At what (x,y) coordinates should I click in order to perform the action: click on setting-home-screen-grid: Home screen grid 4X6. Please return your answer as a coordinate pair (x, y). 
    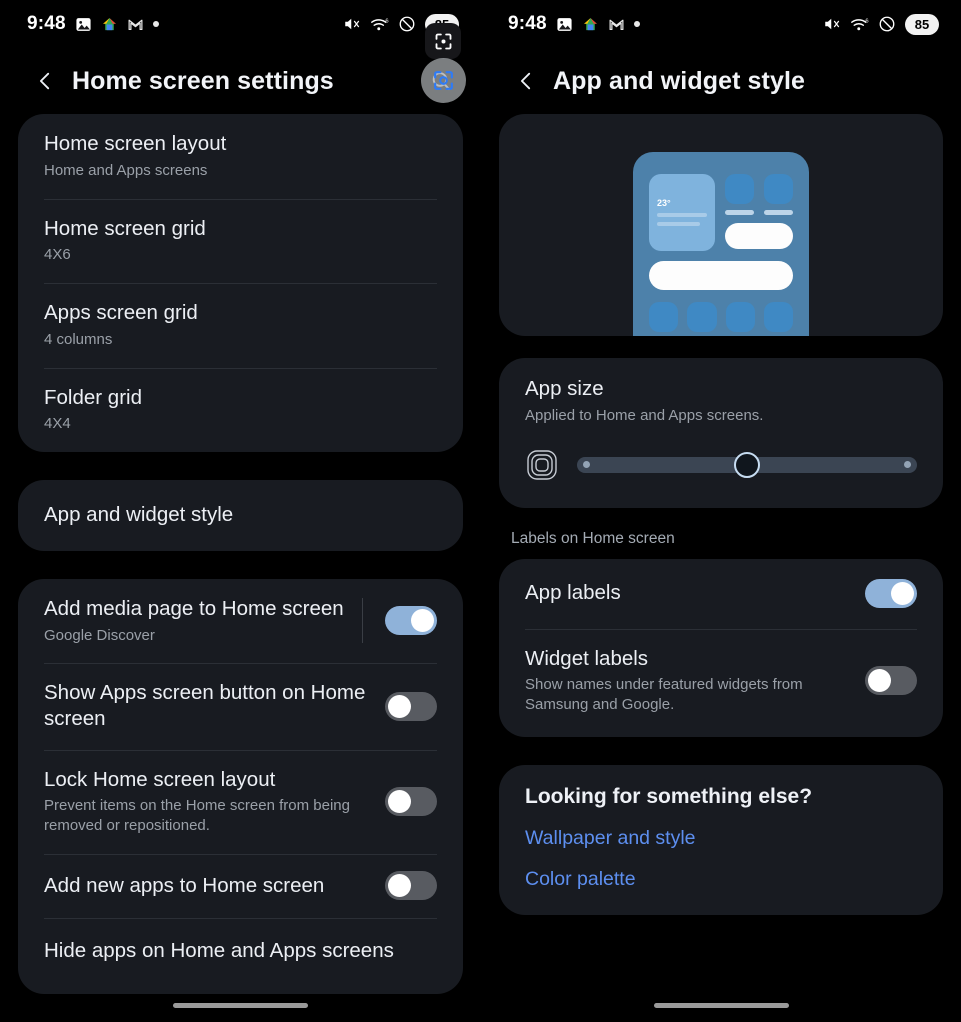
    Looking at the image, I should click on (240, 241).